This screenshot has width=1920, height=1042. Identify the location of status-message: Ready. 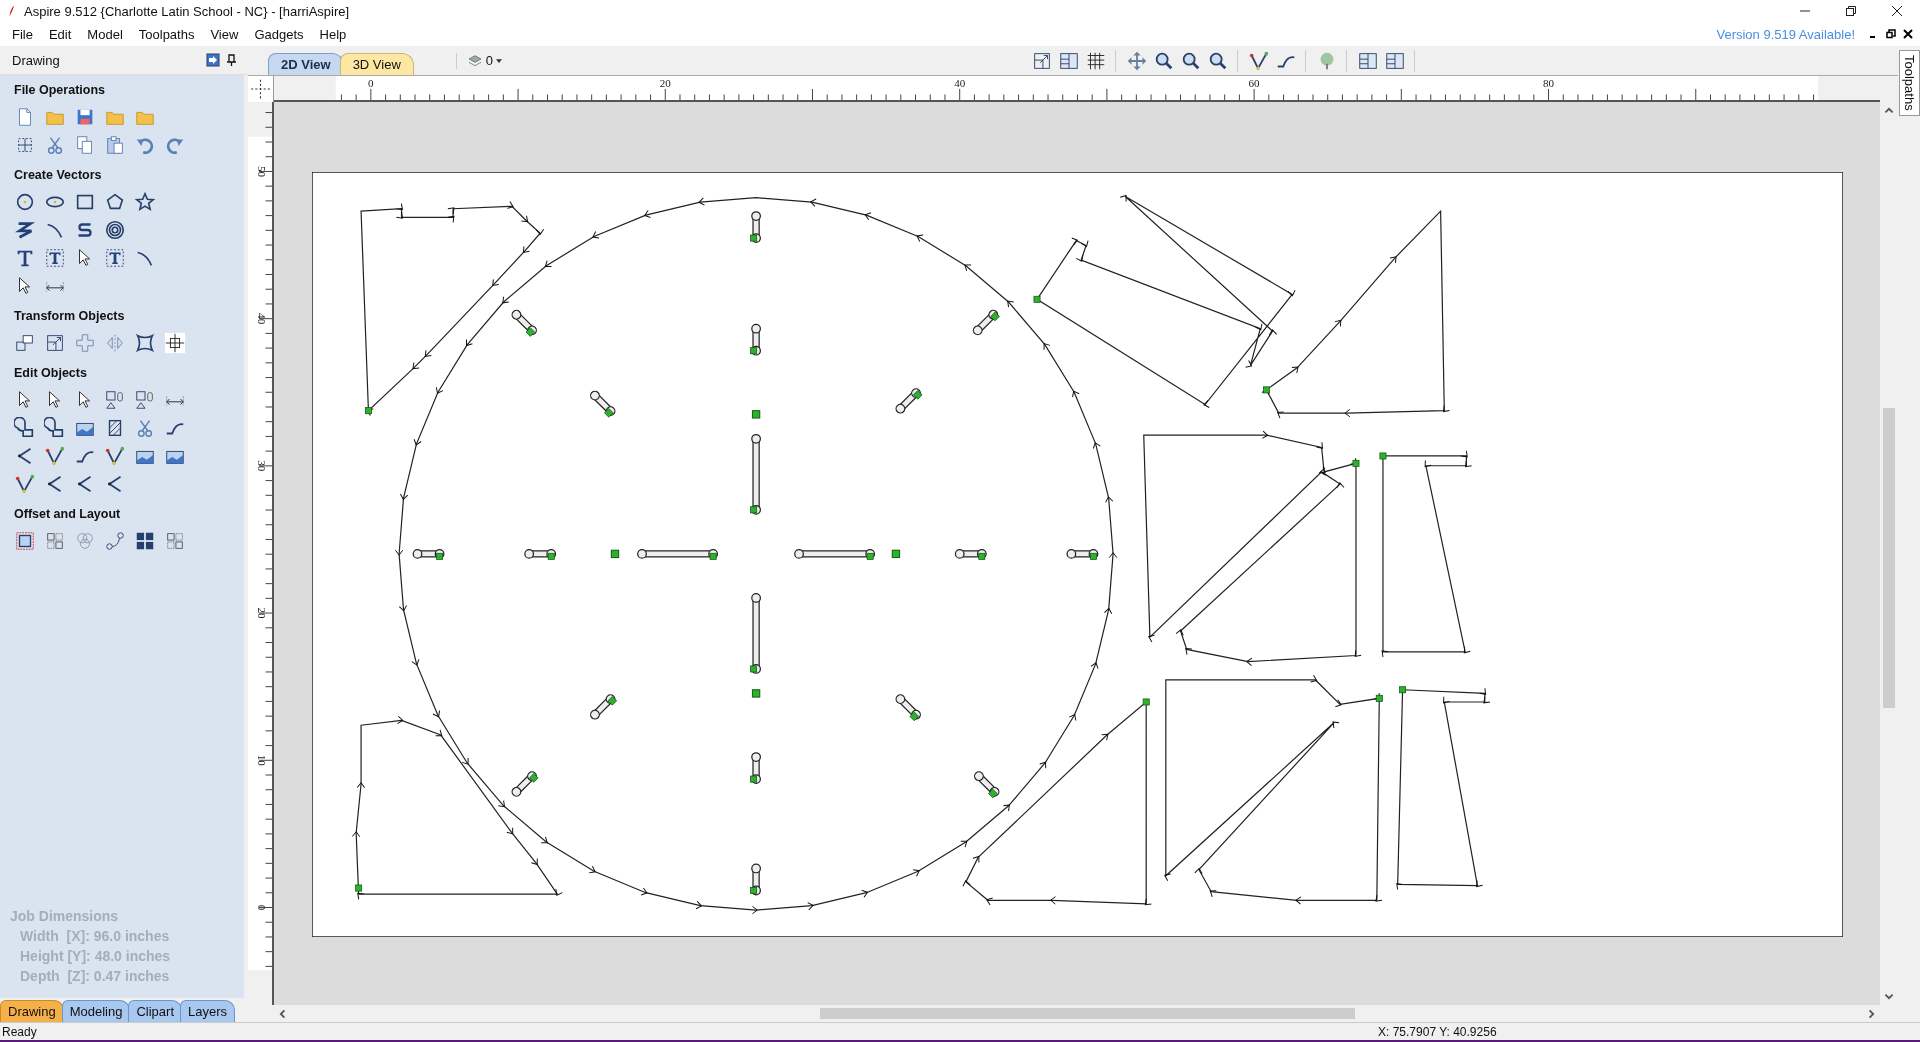
(19, 1031).